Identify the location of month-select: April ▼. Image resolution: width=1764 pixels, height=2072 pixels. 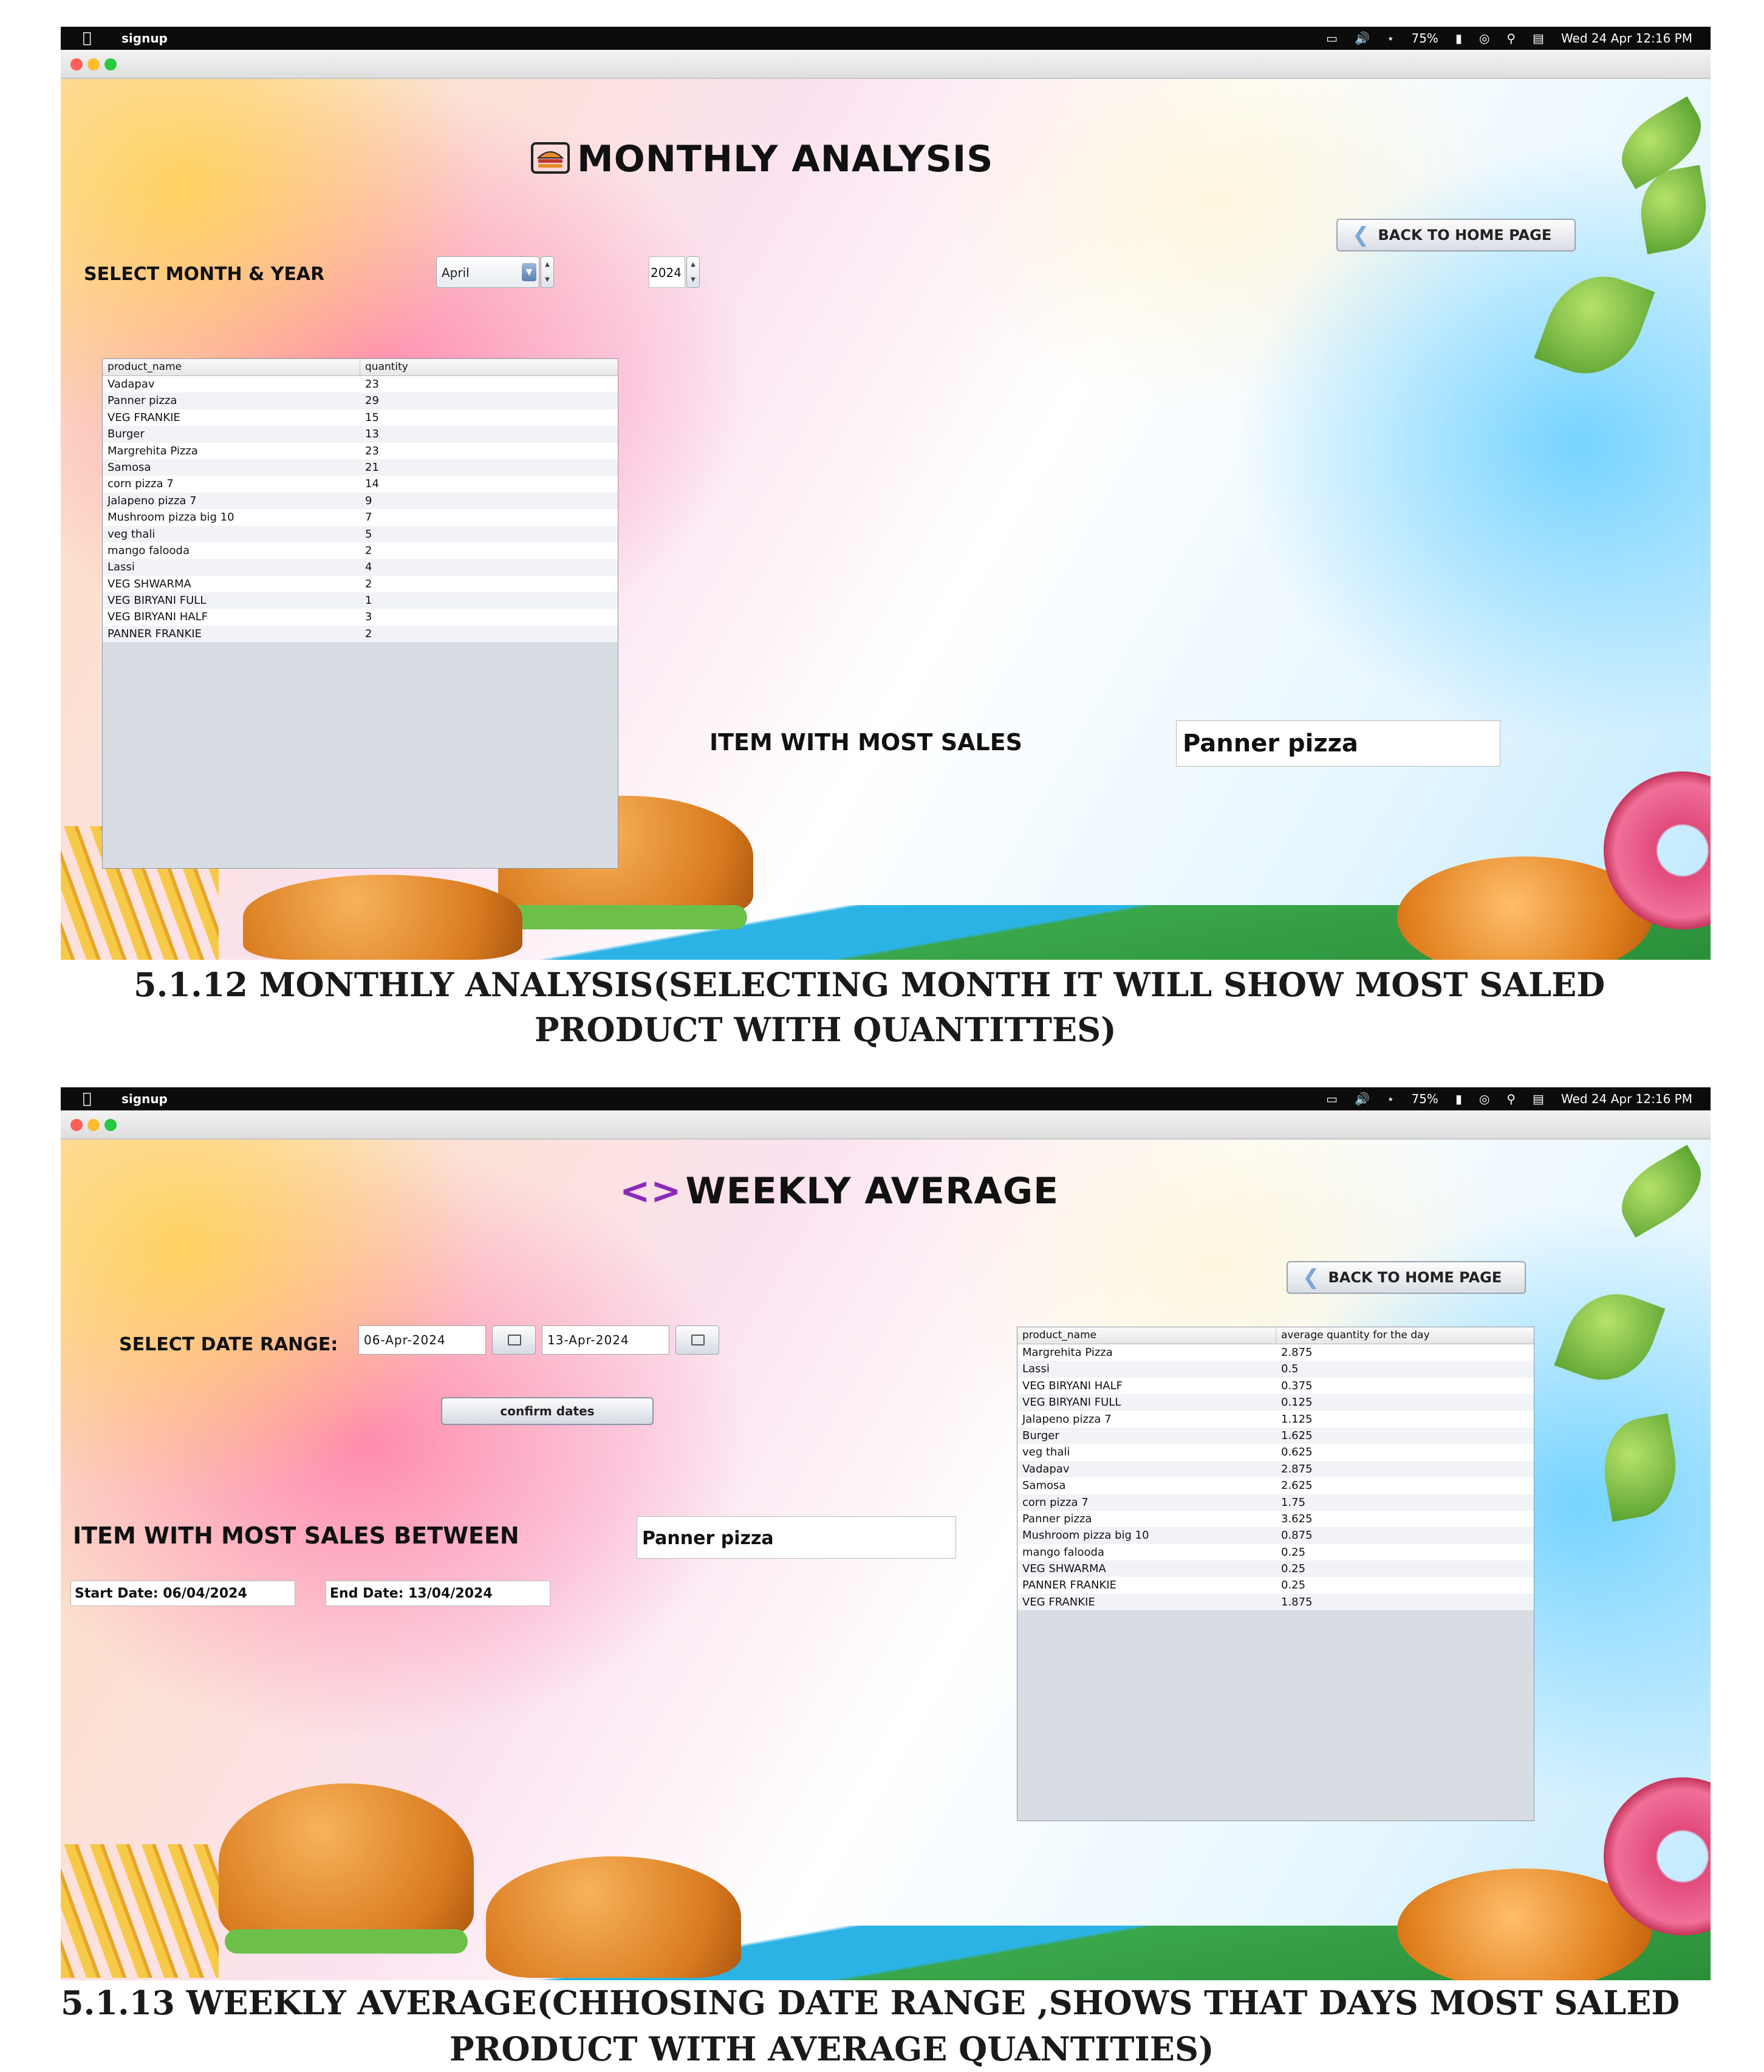
(487, 272).